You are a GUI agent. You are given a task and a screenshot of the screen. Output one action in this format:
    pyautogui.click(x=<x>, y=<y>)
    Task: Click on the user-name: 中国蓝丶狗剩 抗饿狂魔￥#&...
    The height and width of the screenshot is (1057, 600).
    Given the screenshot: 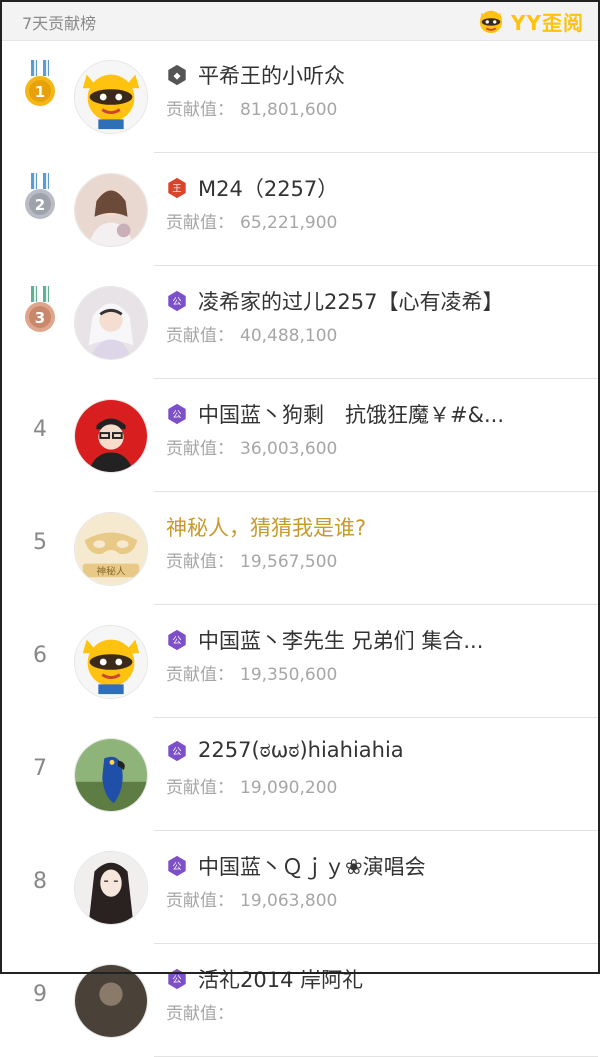 What is the action you would take?
    pyautogui.click(x=351, y=414)
    